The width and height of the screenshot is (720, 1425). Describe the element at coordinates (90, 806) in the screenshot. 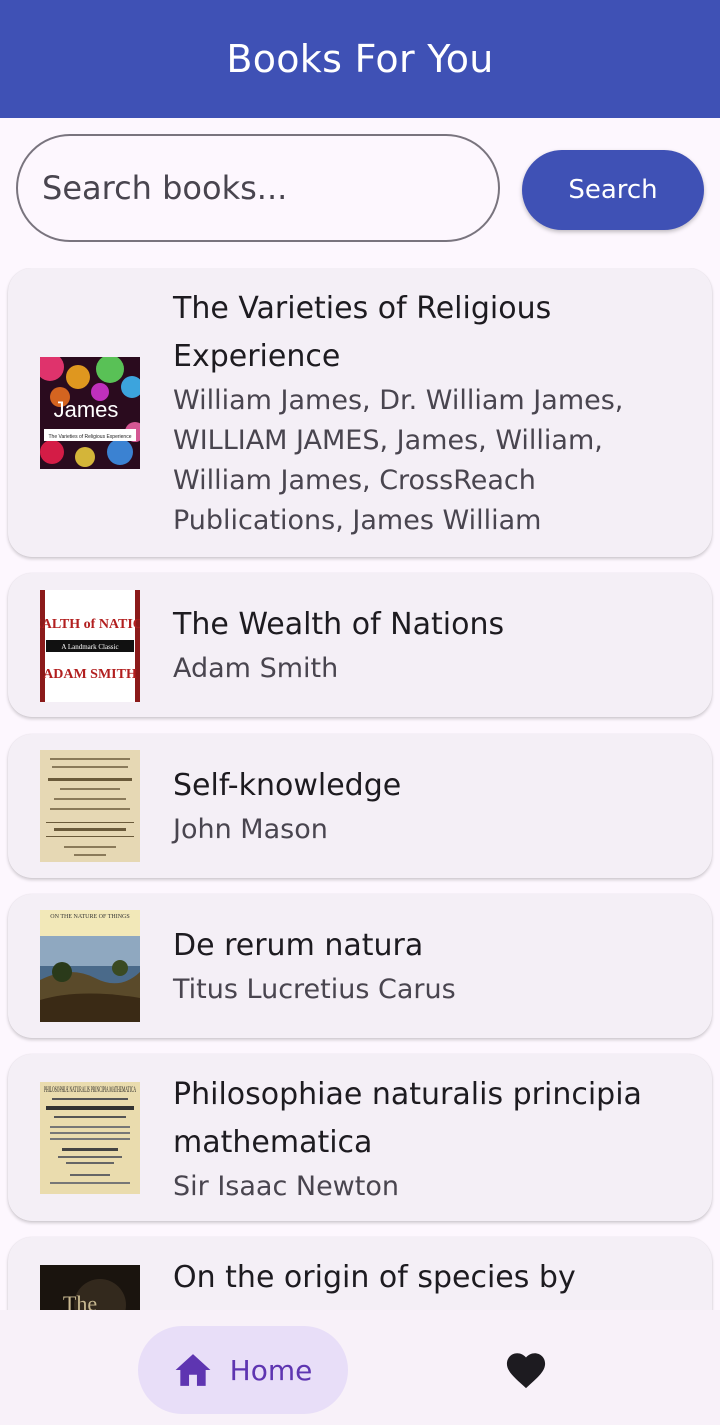

I see `book-cover` at that location.